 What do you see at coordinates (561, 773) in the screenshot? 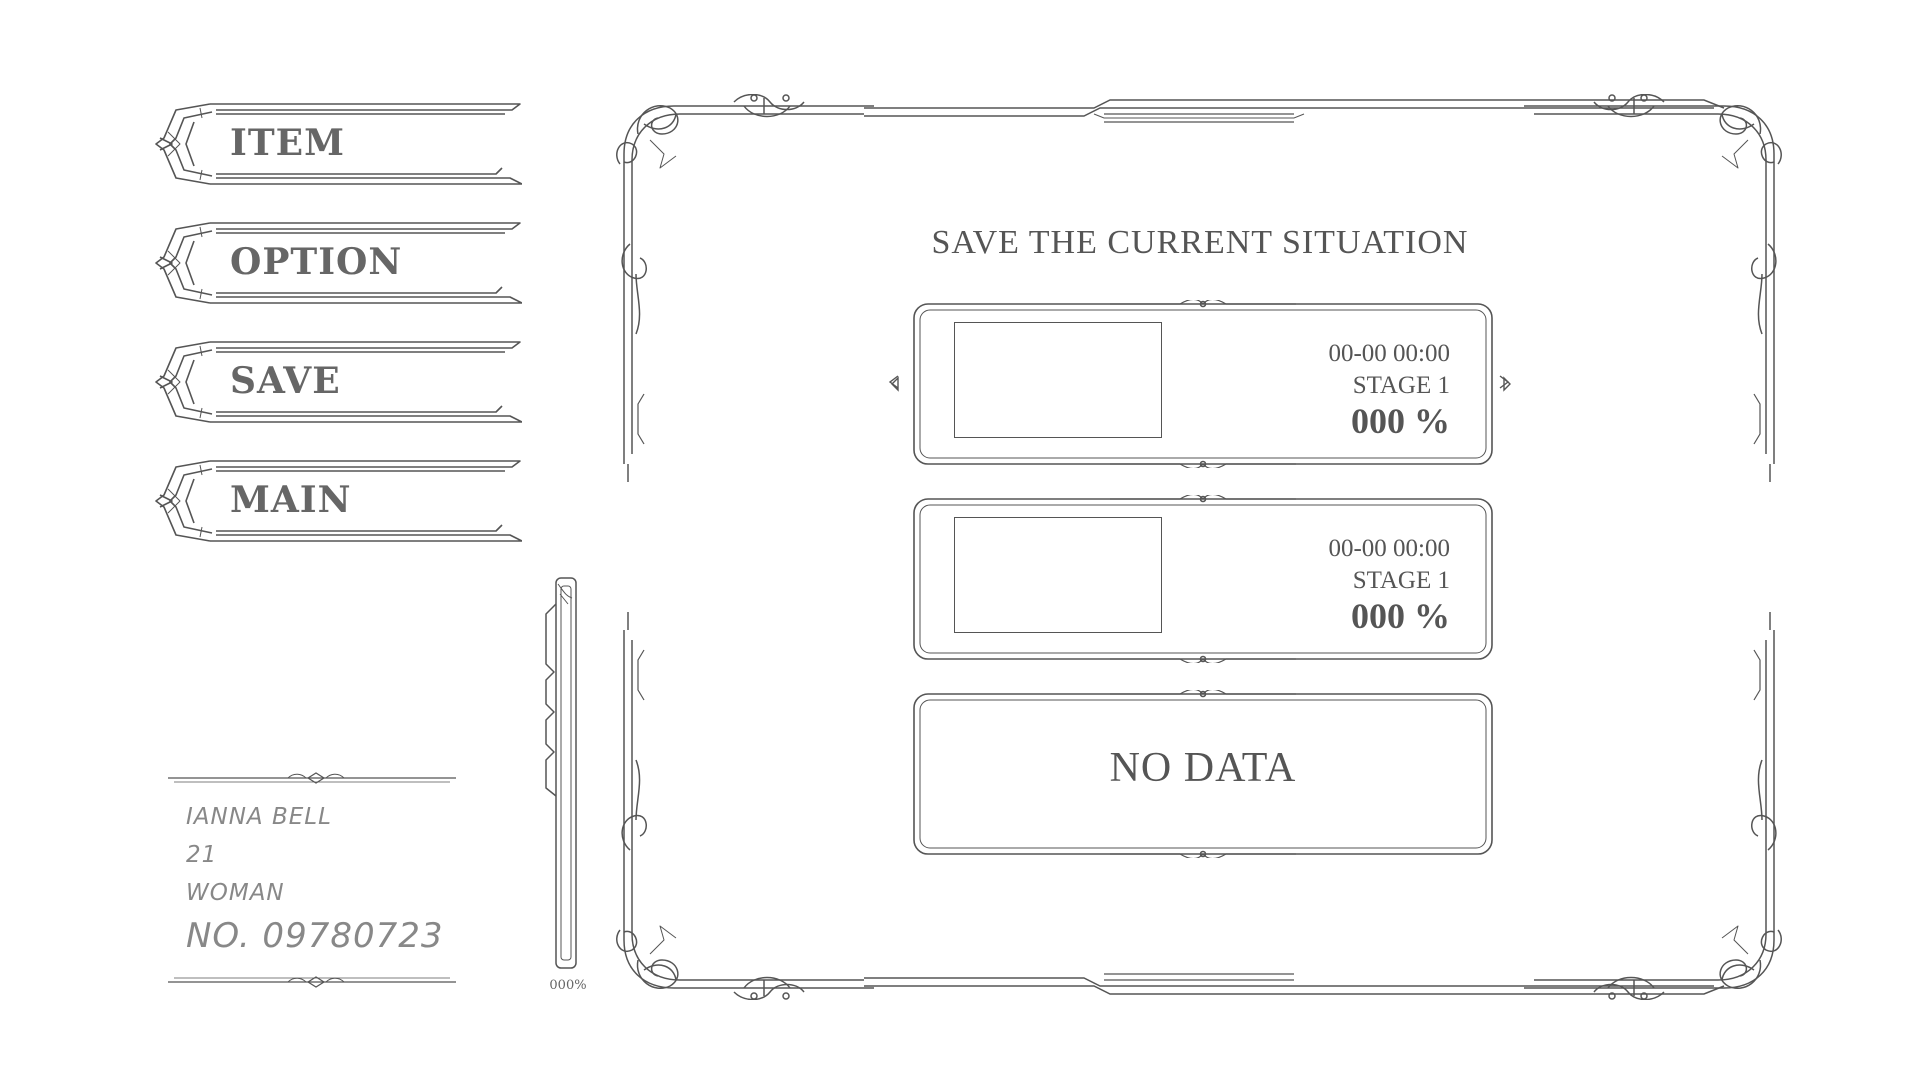
I see `progress-gauge` at bounding box center [561, 773].